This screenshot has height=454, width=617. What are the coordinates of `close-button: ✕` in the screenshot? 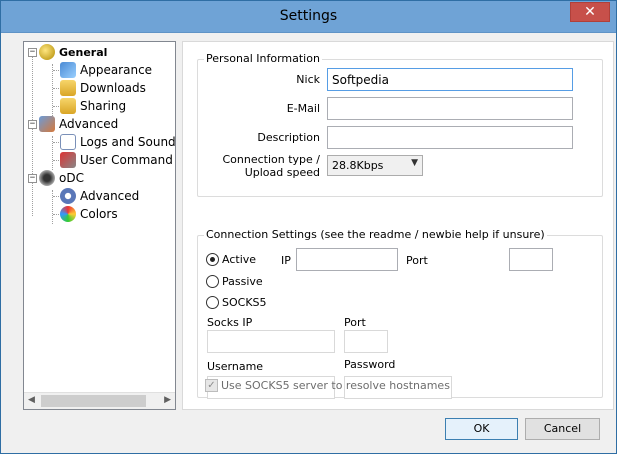 It's located at (590, 12).